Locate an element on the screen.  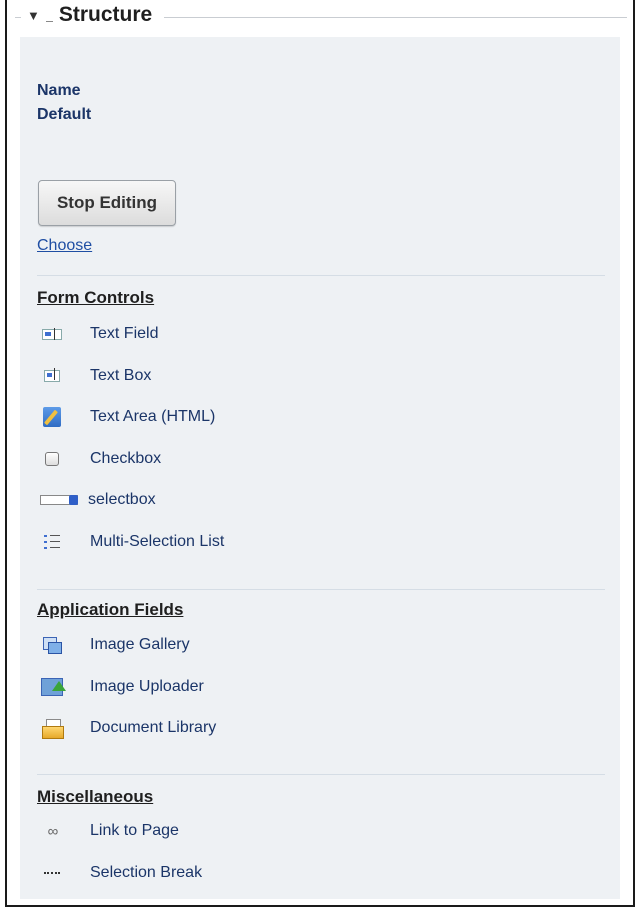
structure-title: Structure is located at coordinates (105, 14).